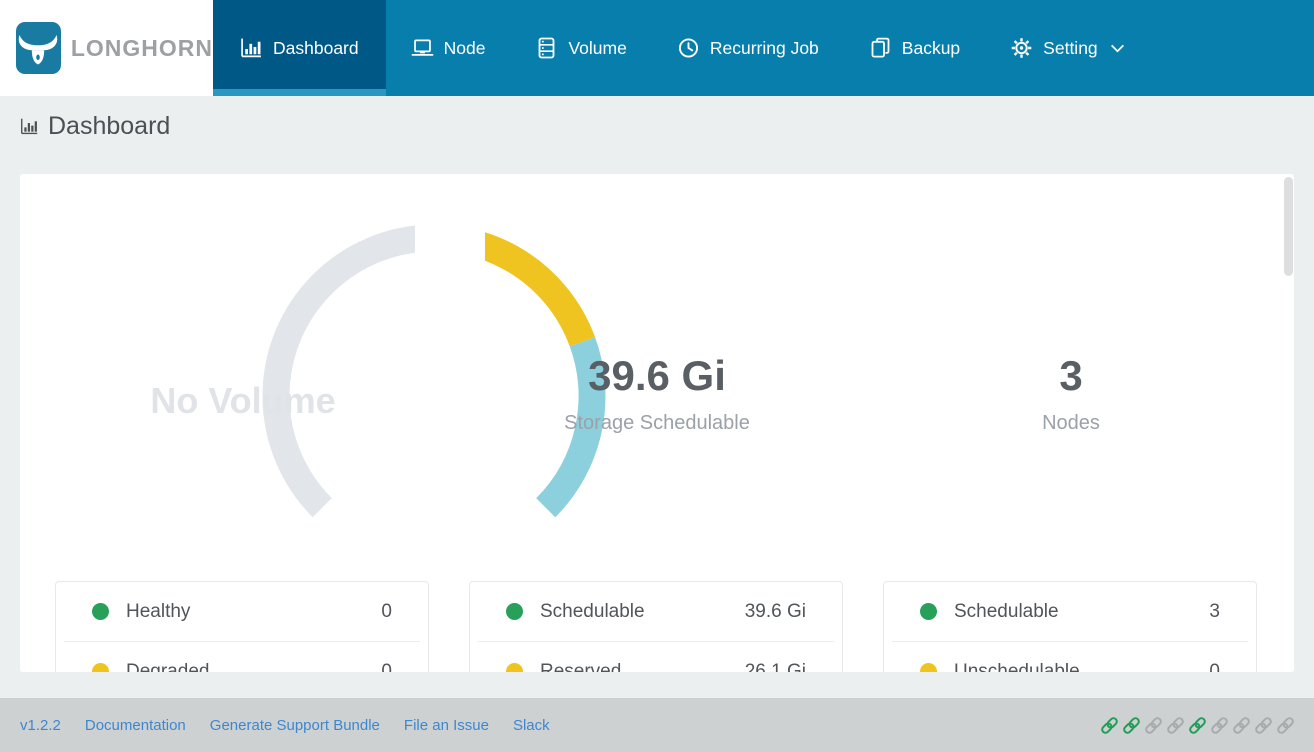 The image size is (1314, 752). Describe the element at coordinates (316, 47) in the screenshot. I see `nav-item-label: Dashboard` at that location.